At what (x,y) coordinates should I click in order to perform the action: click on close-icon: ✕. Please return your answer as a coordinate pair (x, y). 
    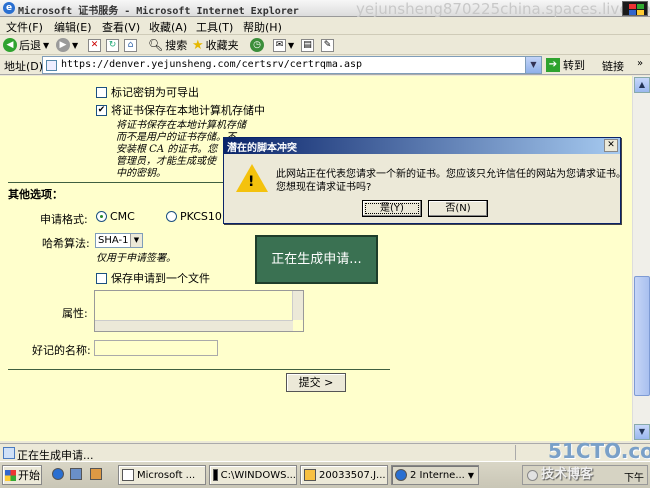
    Looking at the image, I should click on (611, 145).